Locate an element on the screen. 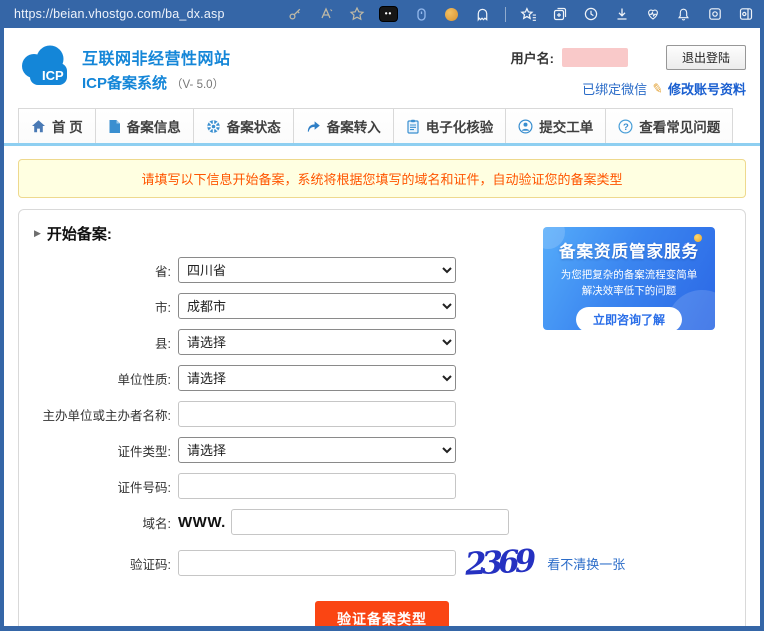 The width and height of the screenshot is (764, 631). person-icon is located at coordinates (525, 126).